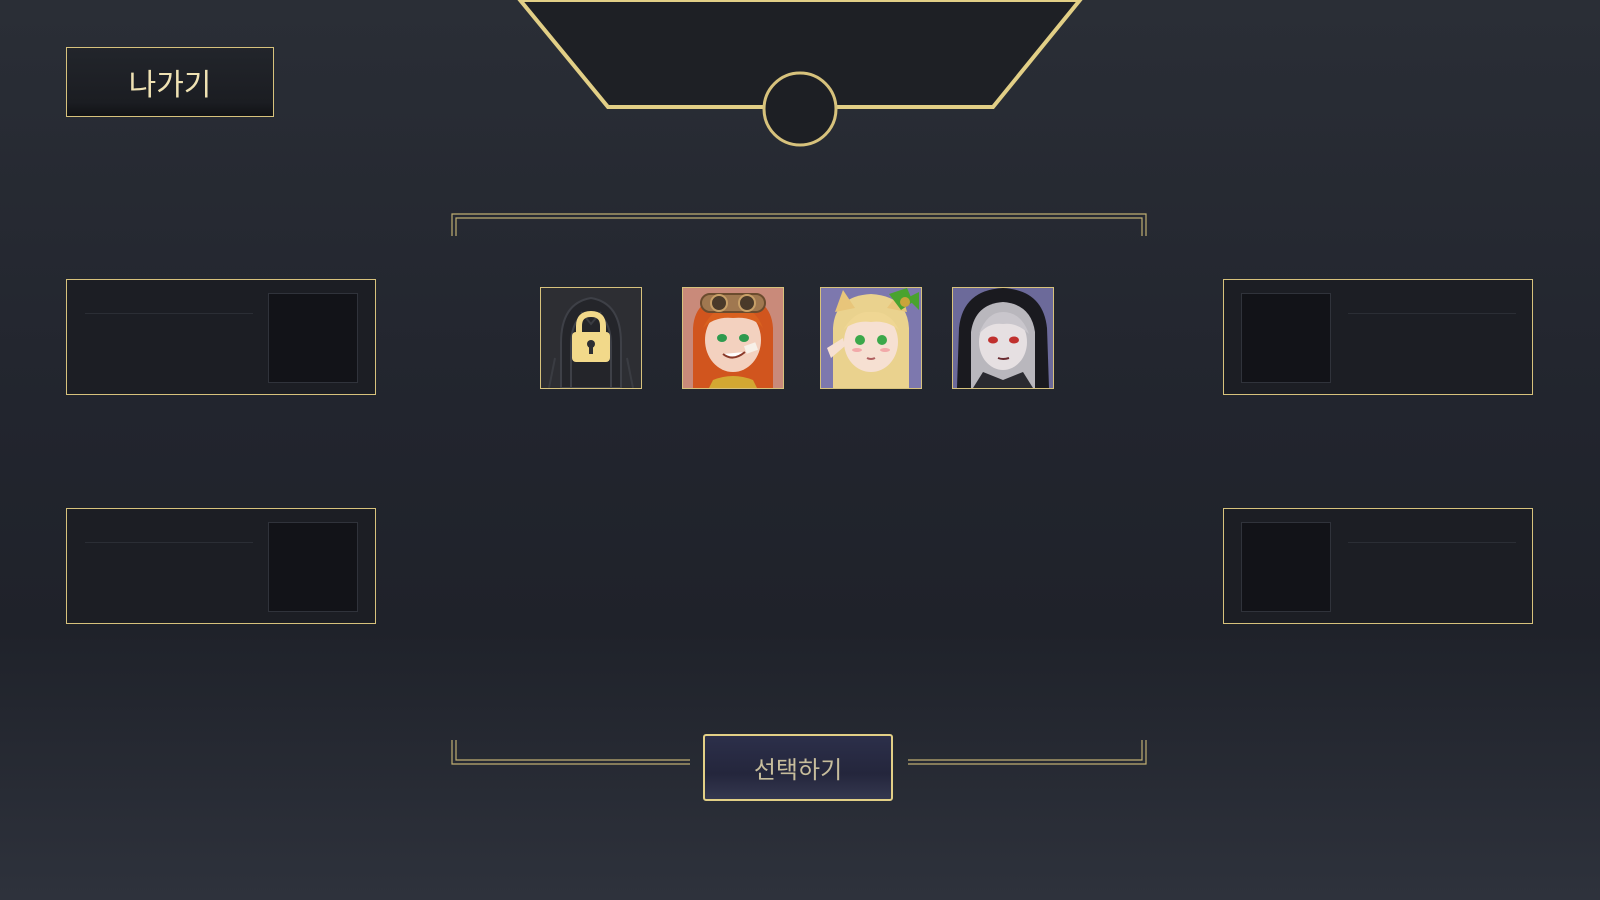 This screenshot has height=900, width=1600. Describe the element at coordinates (798, 767) in the screenshot. I see `select-button: 선택하기` at that location.